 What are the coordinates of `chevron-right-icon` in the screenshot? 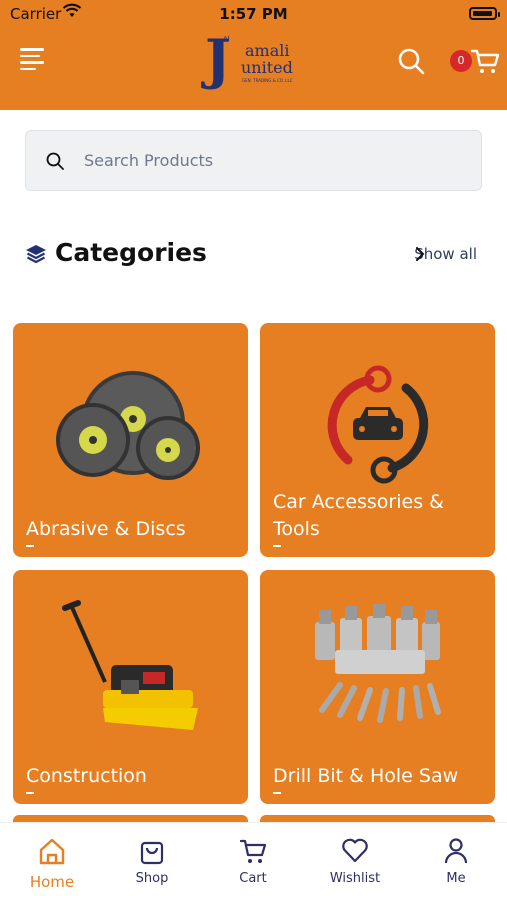 It's located at (420, 254).